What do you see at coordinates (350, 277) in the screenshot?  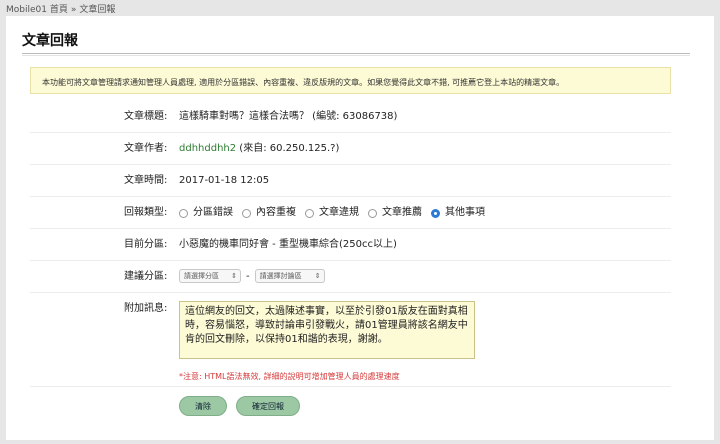 I see `suggest-section-row: 建議分區: 請選擇分區 ⇕ - 請選擇討論區 ⇕` at bounding box center [350, 277].